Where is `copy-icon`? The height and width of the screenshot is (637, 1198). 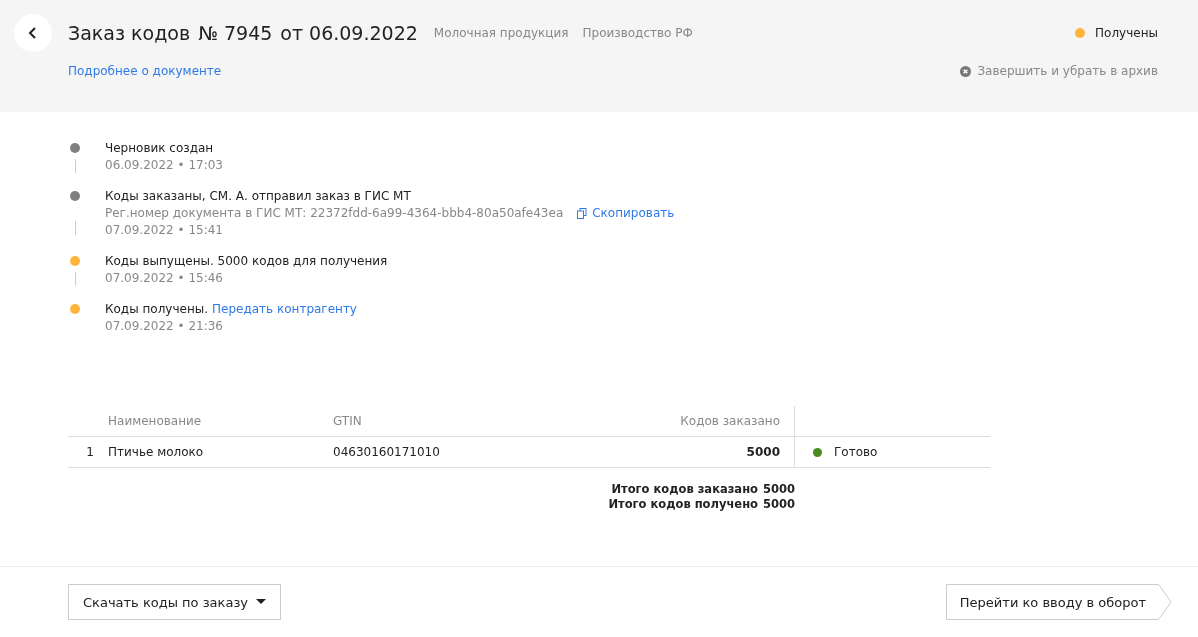
copy-icon is located at coordinates (582, 213).